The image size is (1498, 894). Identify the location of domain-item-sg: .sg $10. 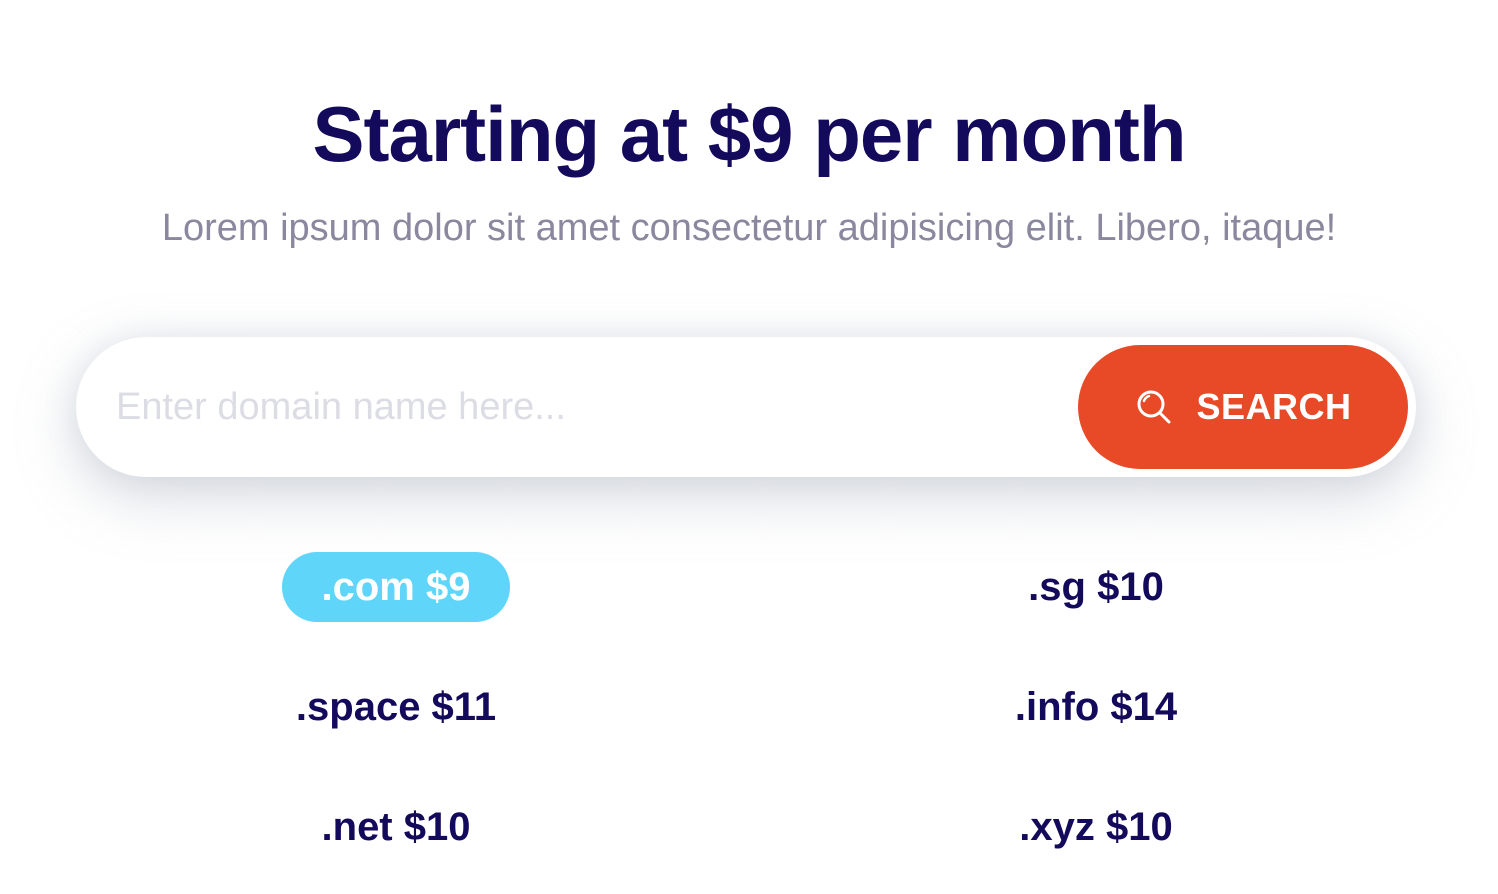
(1096, 587).